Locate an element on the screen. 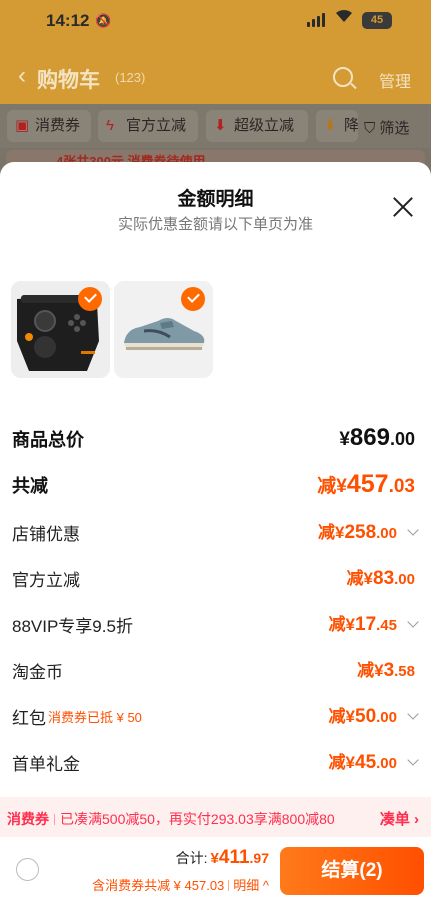 The image size is (431, 901). checkout-footer: 合计: ¥ 411 .97 含消费券共减 ¥ 457.03 明细 ^ 结算(2) is located at coordinates (215, 869).